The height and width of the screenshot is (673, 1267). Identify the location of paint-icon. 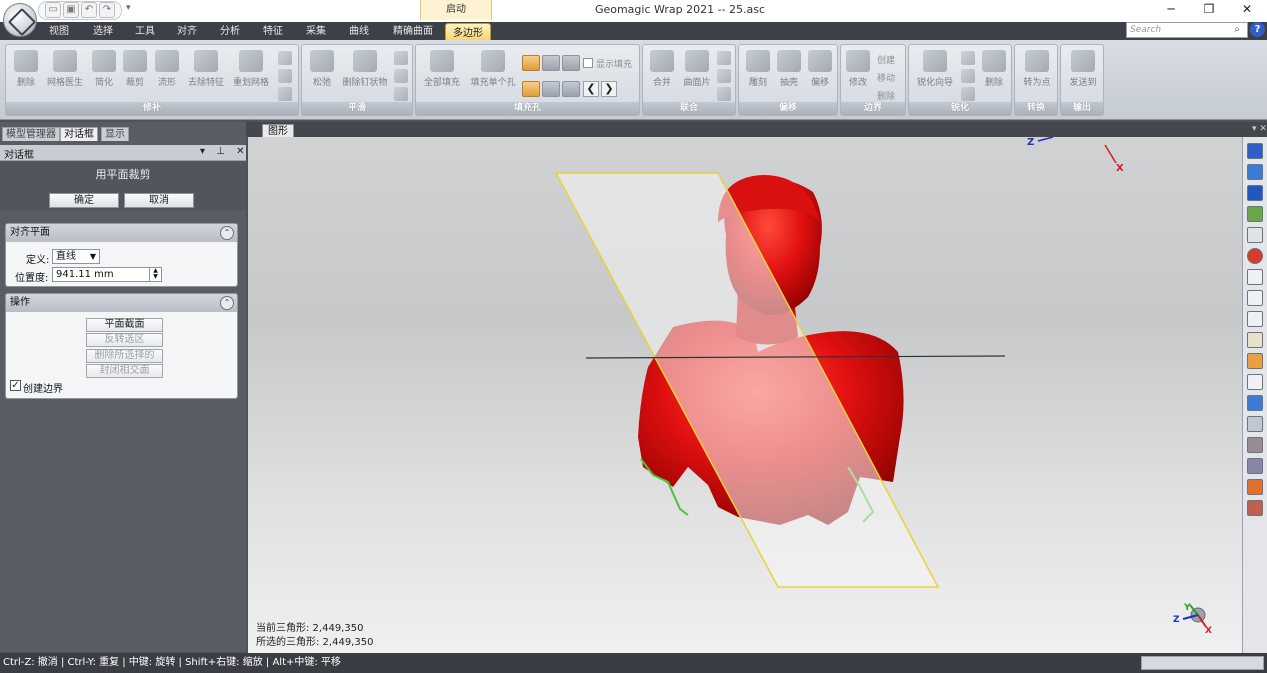
(1255, 340).